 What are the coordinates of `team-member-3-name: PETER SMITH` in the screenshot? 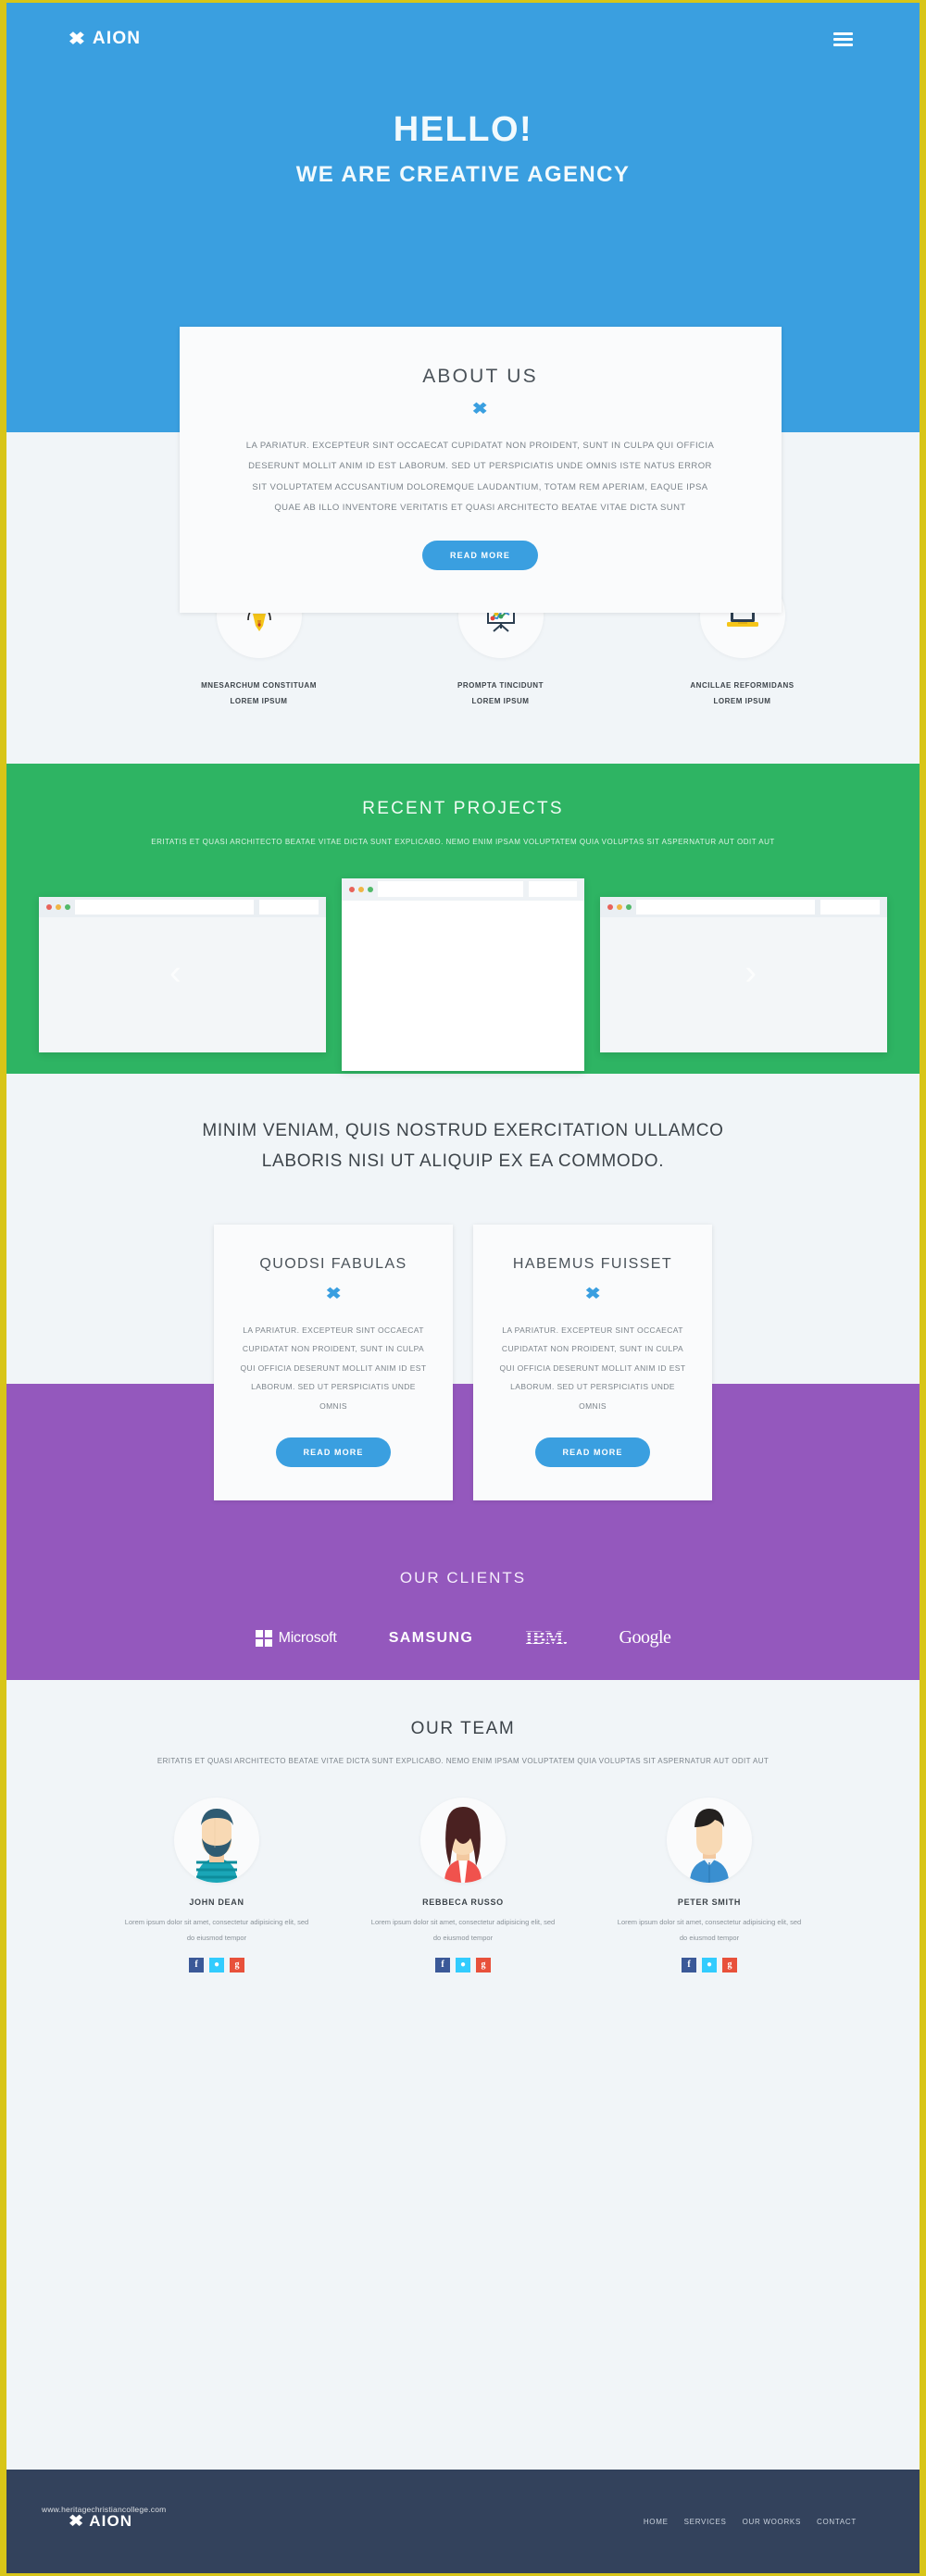 It's located at (709, 1903).